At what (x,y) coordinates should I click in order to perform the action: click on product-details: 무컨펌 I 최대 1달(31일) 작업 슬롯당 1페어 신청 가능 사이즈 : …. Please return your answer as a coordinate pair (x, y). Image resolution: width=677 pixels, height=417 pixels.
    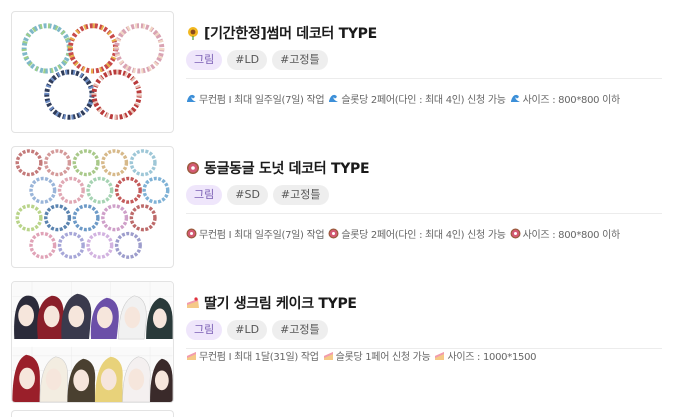
    Looking at the image, I should click on (363, 355).